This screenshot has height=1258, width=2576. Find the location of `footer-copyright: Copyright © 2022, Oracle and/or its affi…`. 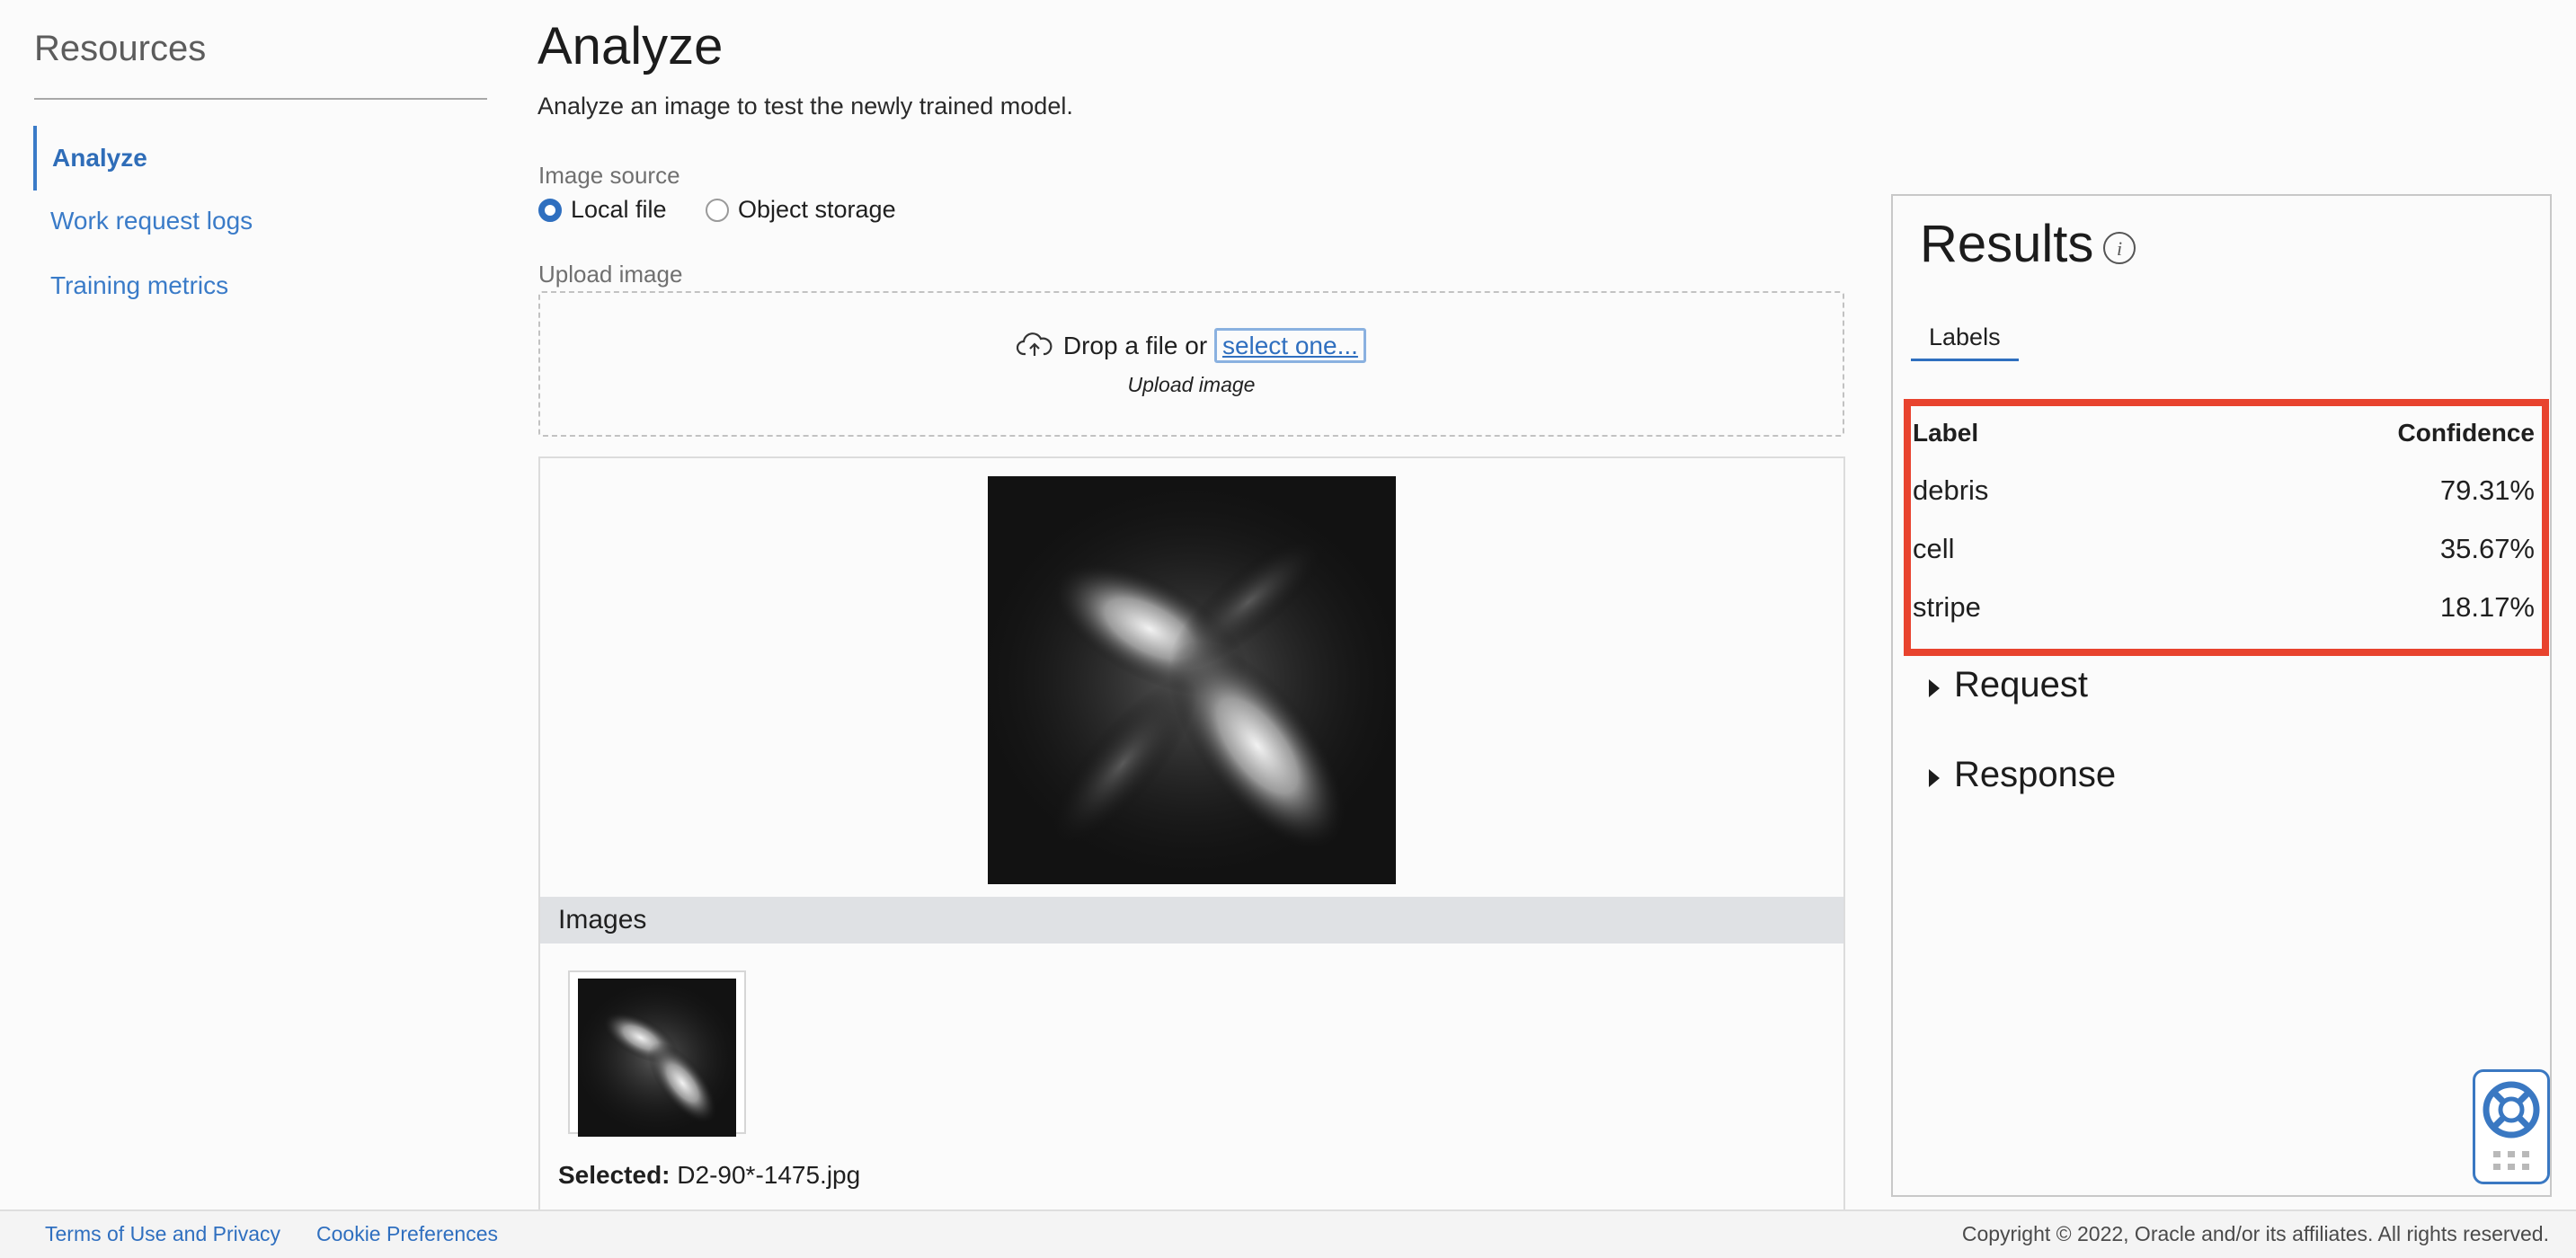

footer-copyright: Copyright © 2022, Oracle and/or its affi… is located at coordinates (2255, 1233).